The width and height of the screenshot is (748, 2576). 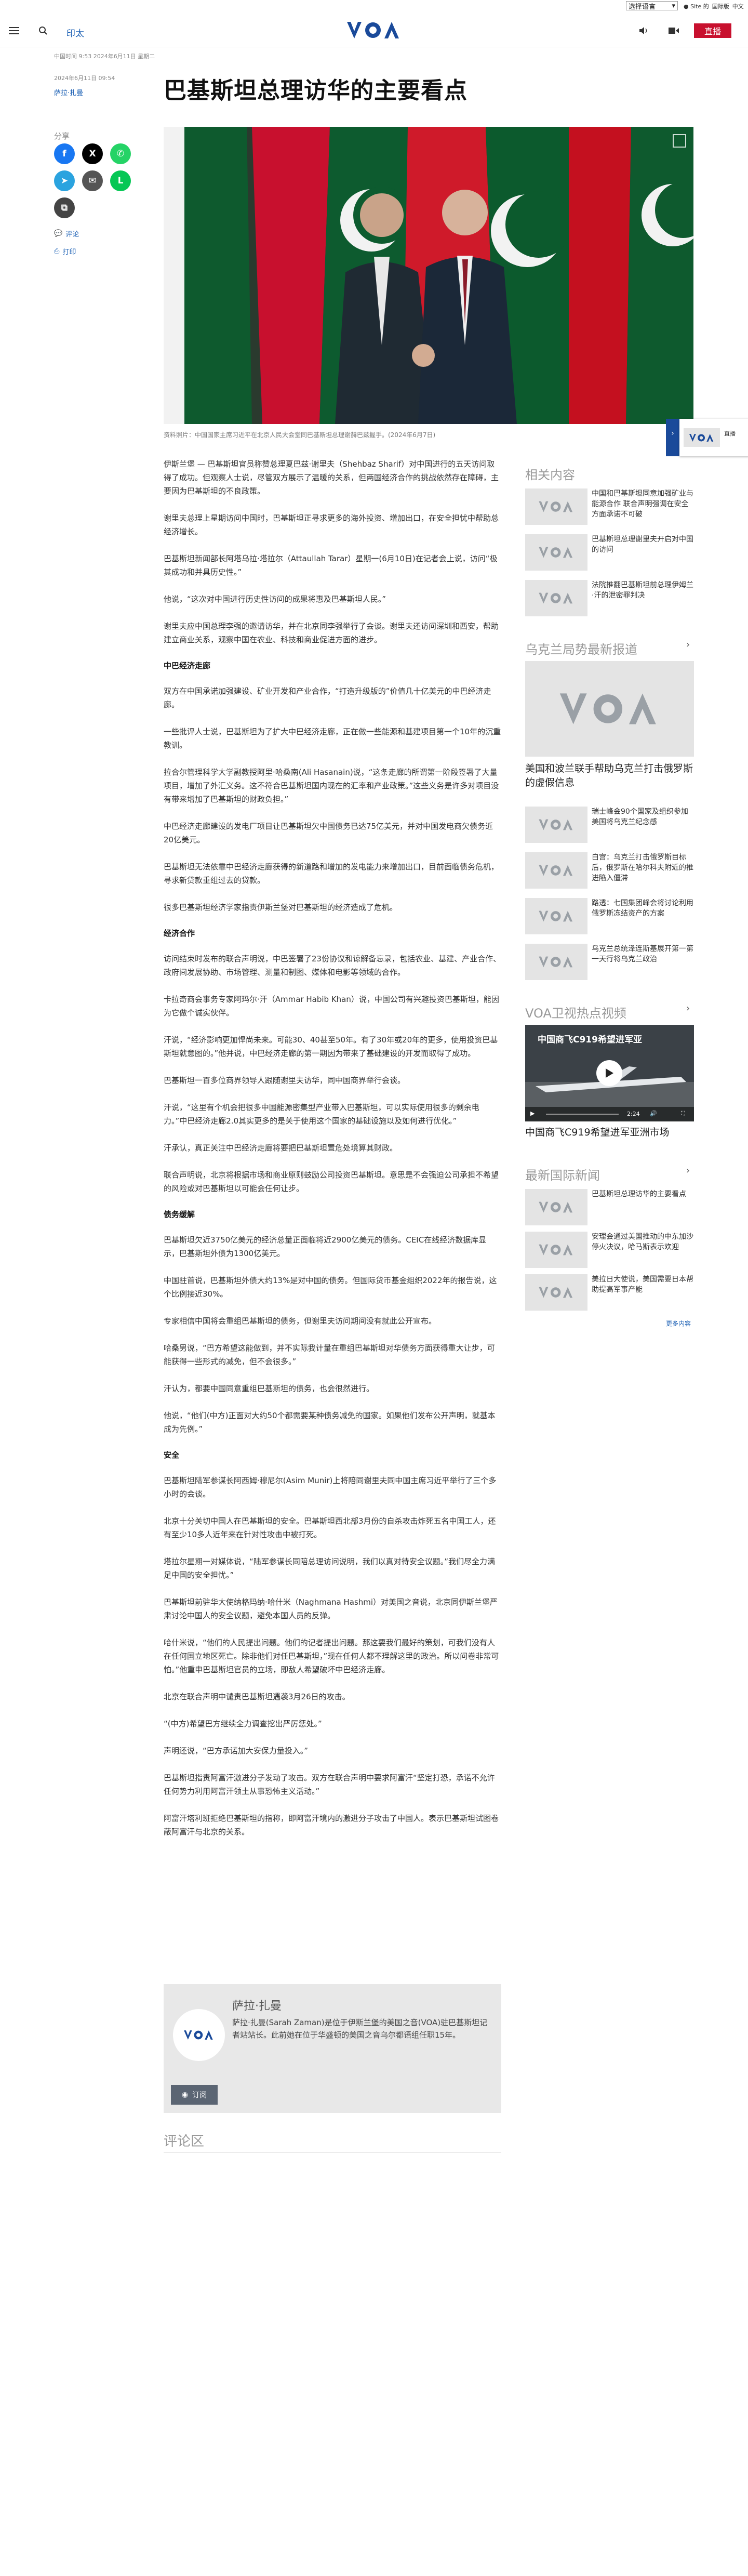 I want to click on language-select-value: 选择语言, so click(x=642, y=7).